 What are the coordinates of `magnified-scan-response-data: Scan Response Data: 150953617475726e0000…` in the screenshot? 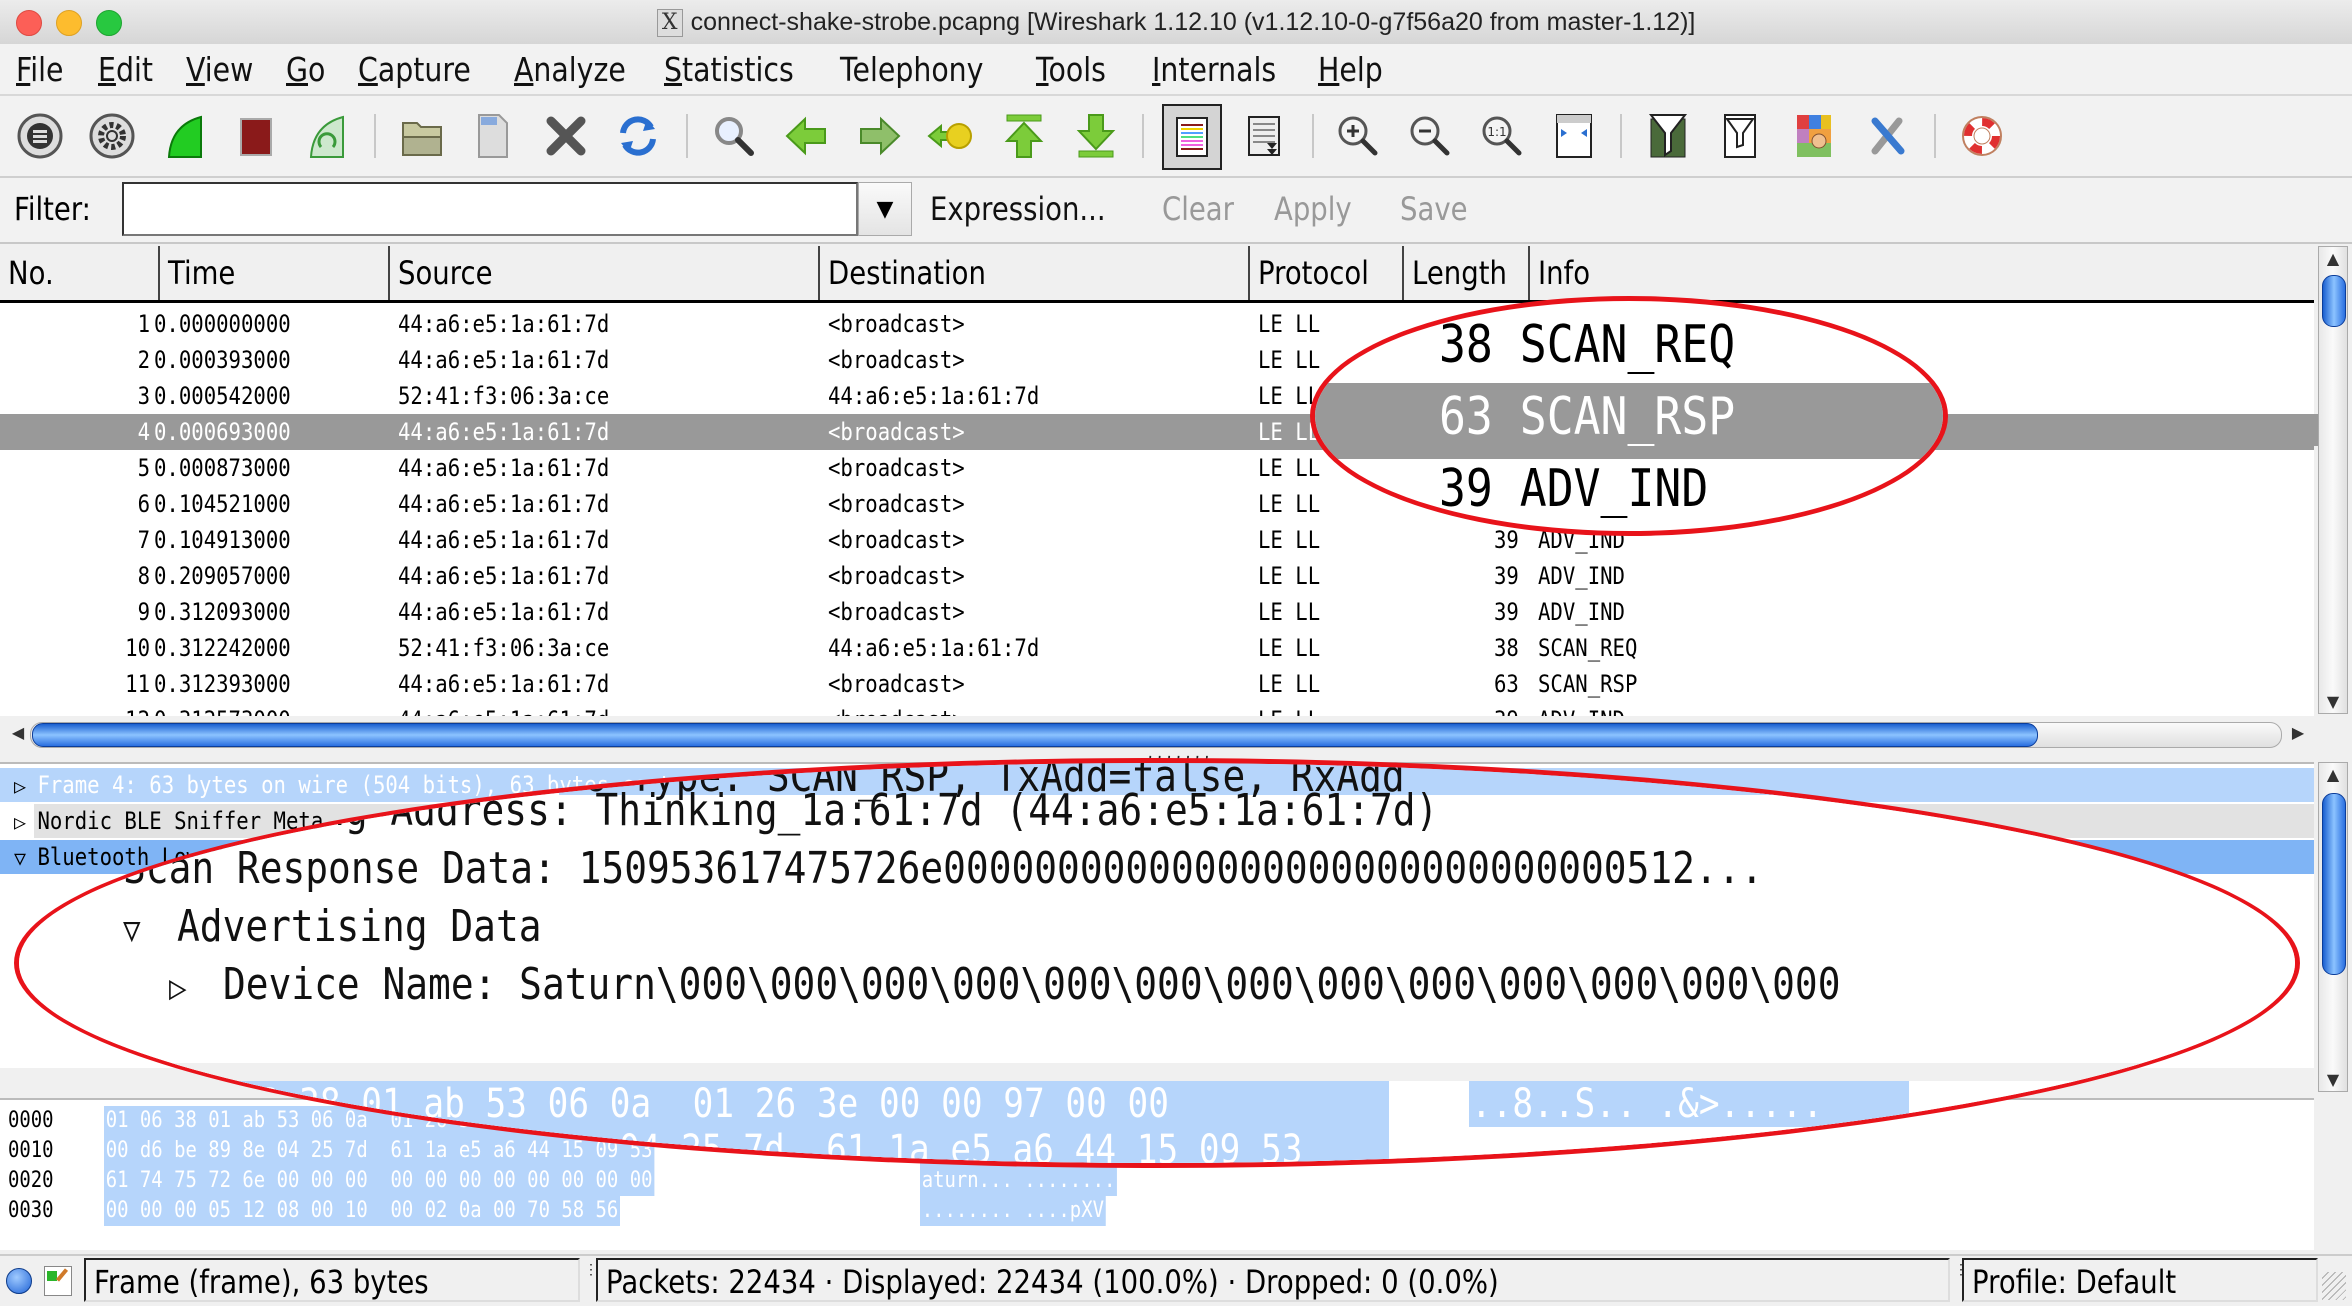 It's located at (943, 868).